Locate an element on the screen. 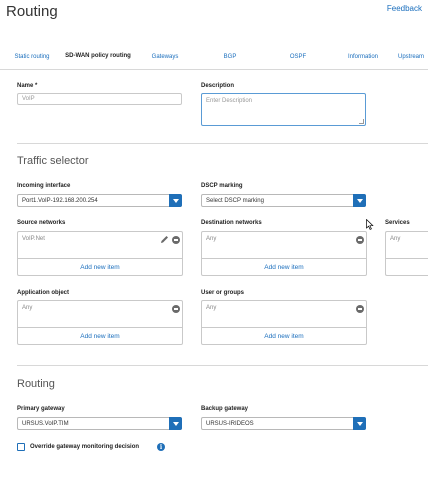 This screenshot has height=479, width=428. tab-sdwan-policy-routing: SD-WAN policy routing is located at coordinates (98, 56).